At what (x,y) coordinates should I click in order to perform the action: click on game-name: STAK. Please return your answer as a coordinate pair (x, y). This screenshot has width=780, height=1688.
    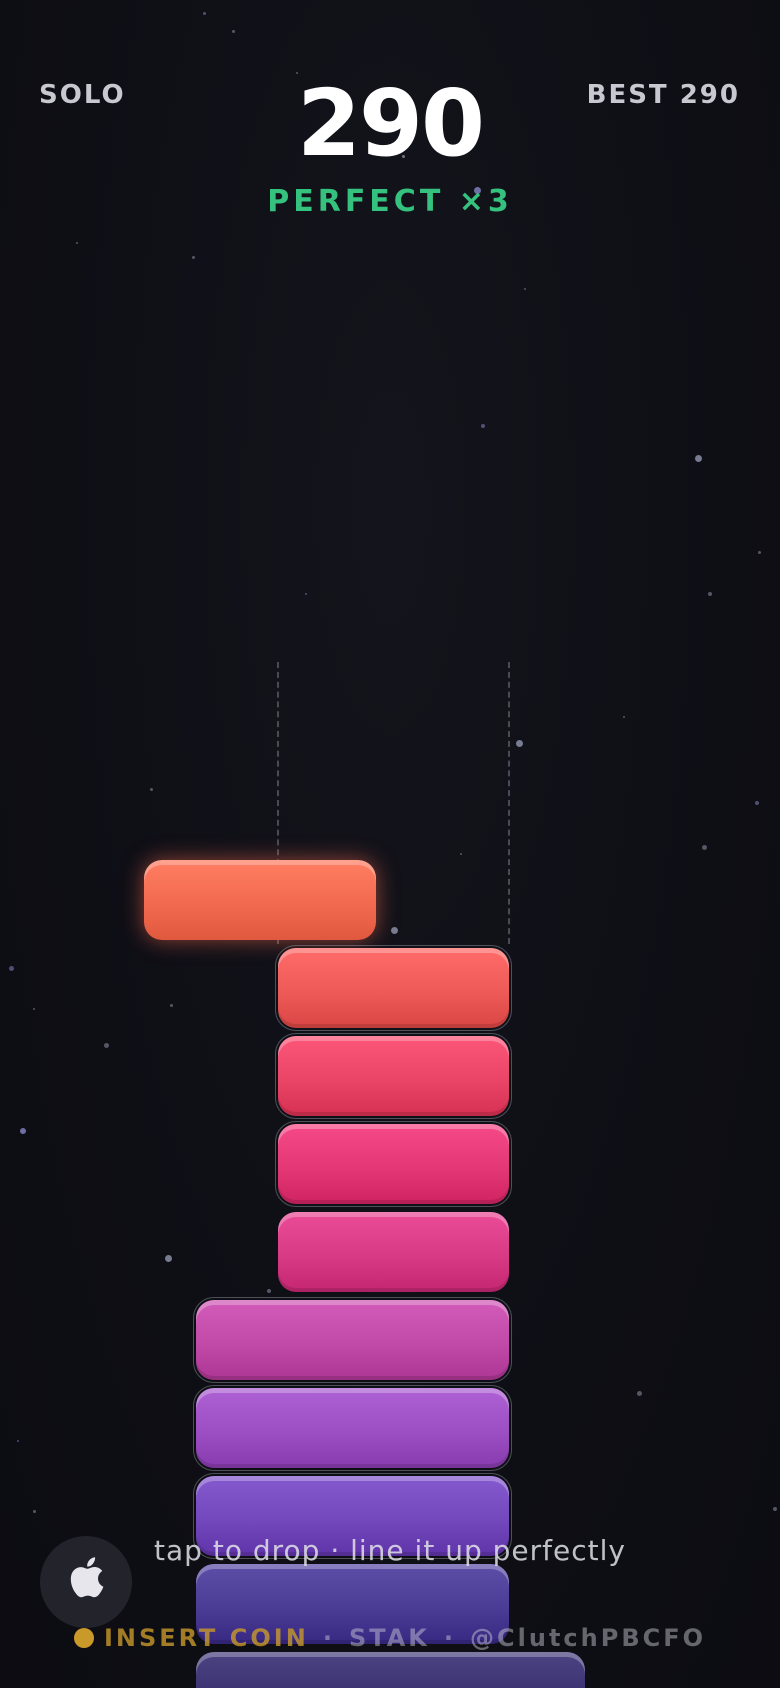
    Looking at the image, I should click on (389, 1638).